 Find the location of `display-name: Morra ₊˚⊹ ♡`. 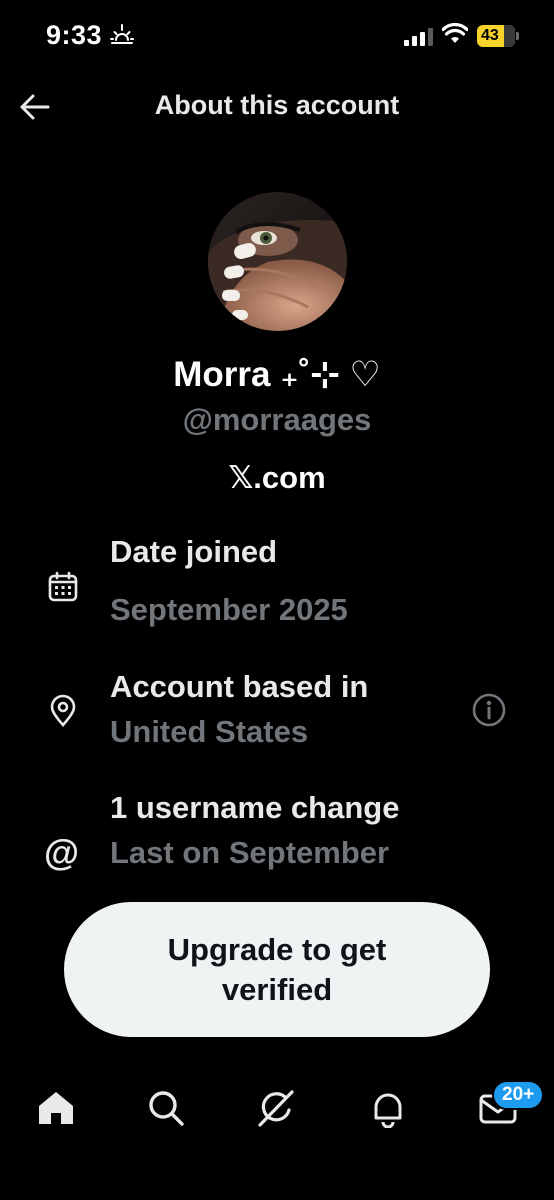

display-name: Morra ₊˚⊹ ♡ is located at coordinates (277, 374).